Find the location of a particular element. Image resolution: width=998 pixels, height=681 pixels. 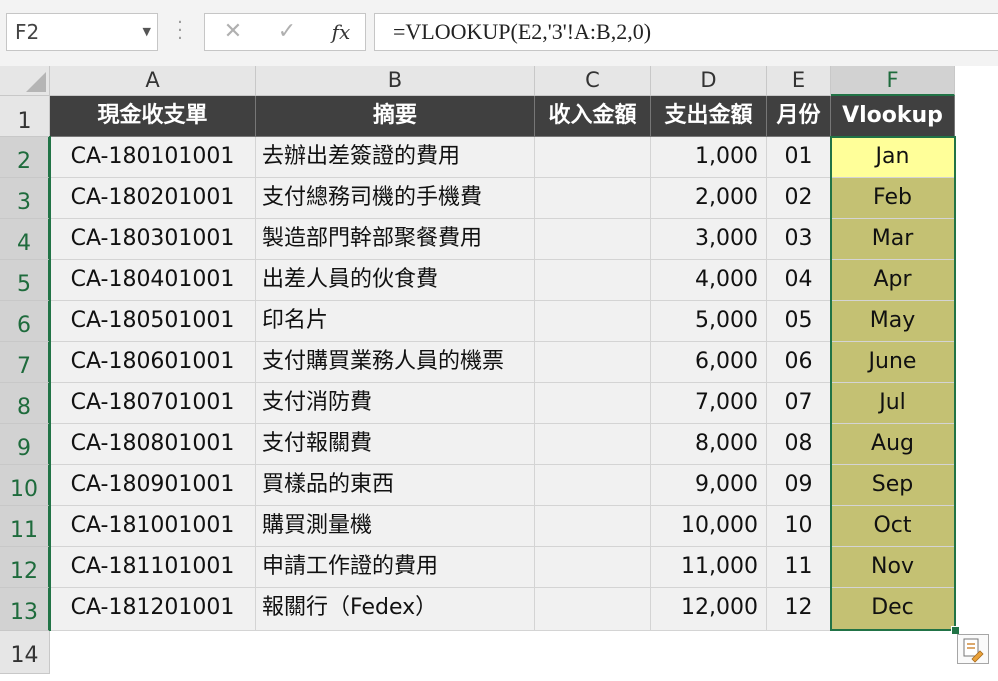

table-cell-col-d: 2,000 is located at coordinates (709, 198).